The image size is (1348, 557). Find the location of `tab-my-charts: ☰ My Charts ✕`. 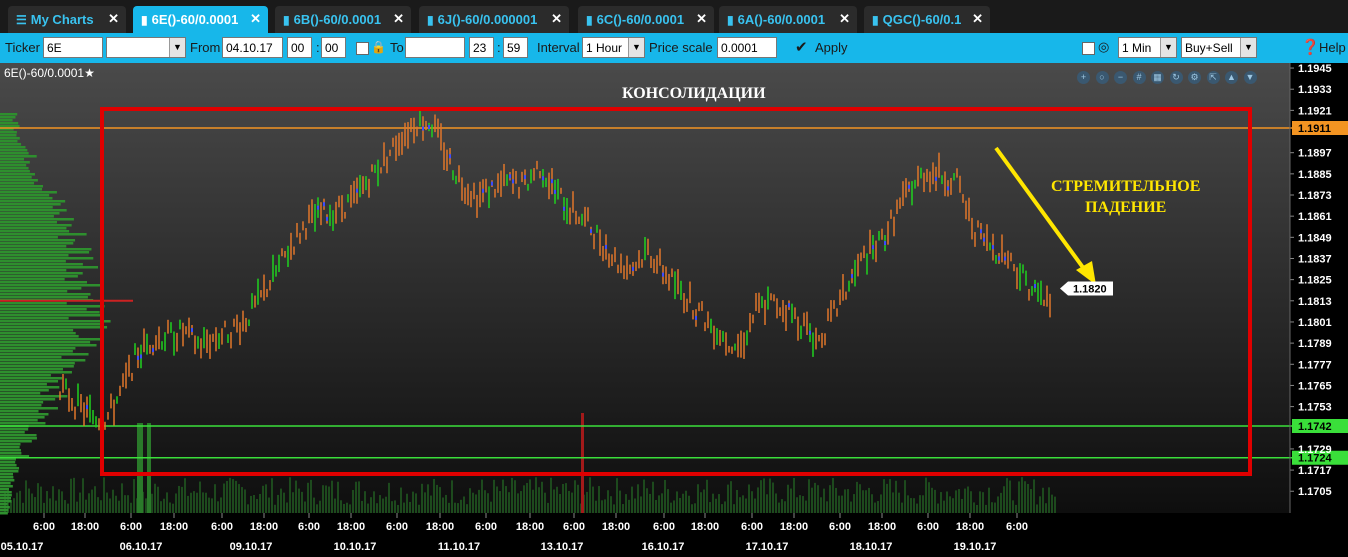

tab-my-charts: ☰ My Charts ✕ is located at coordinates (67, 19).